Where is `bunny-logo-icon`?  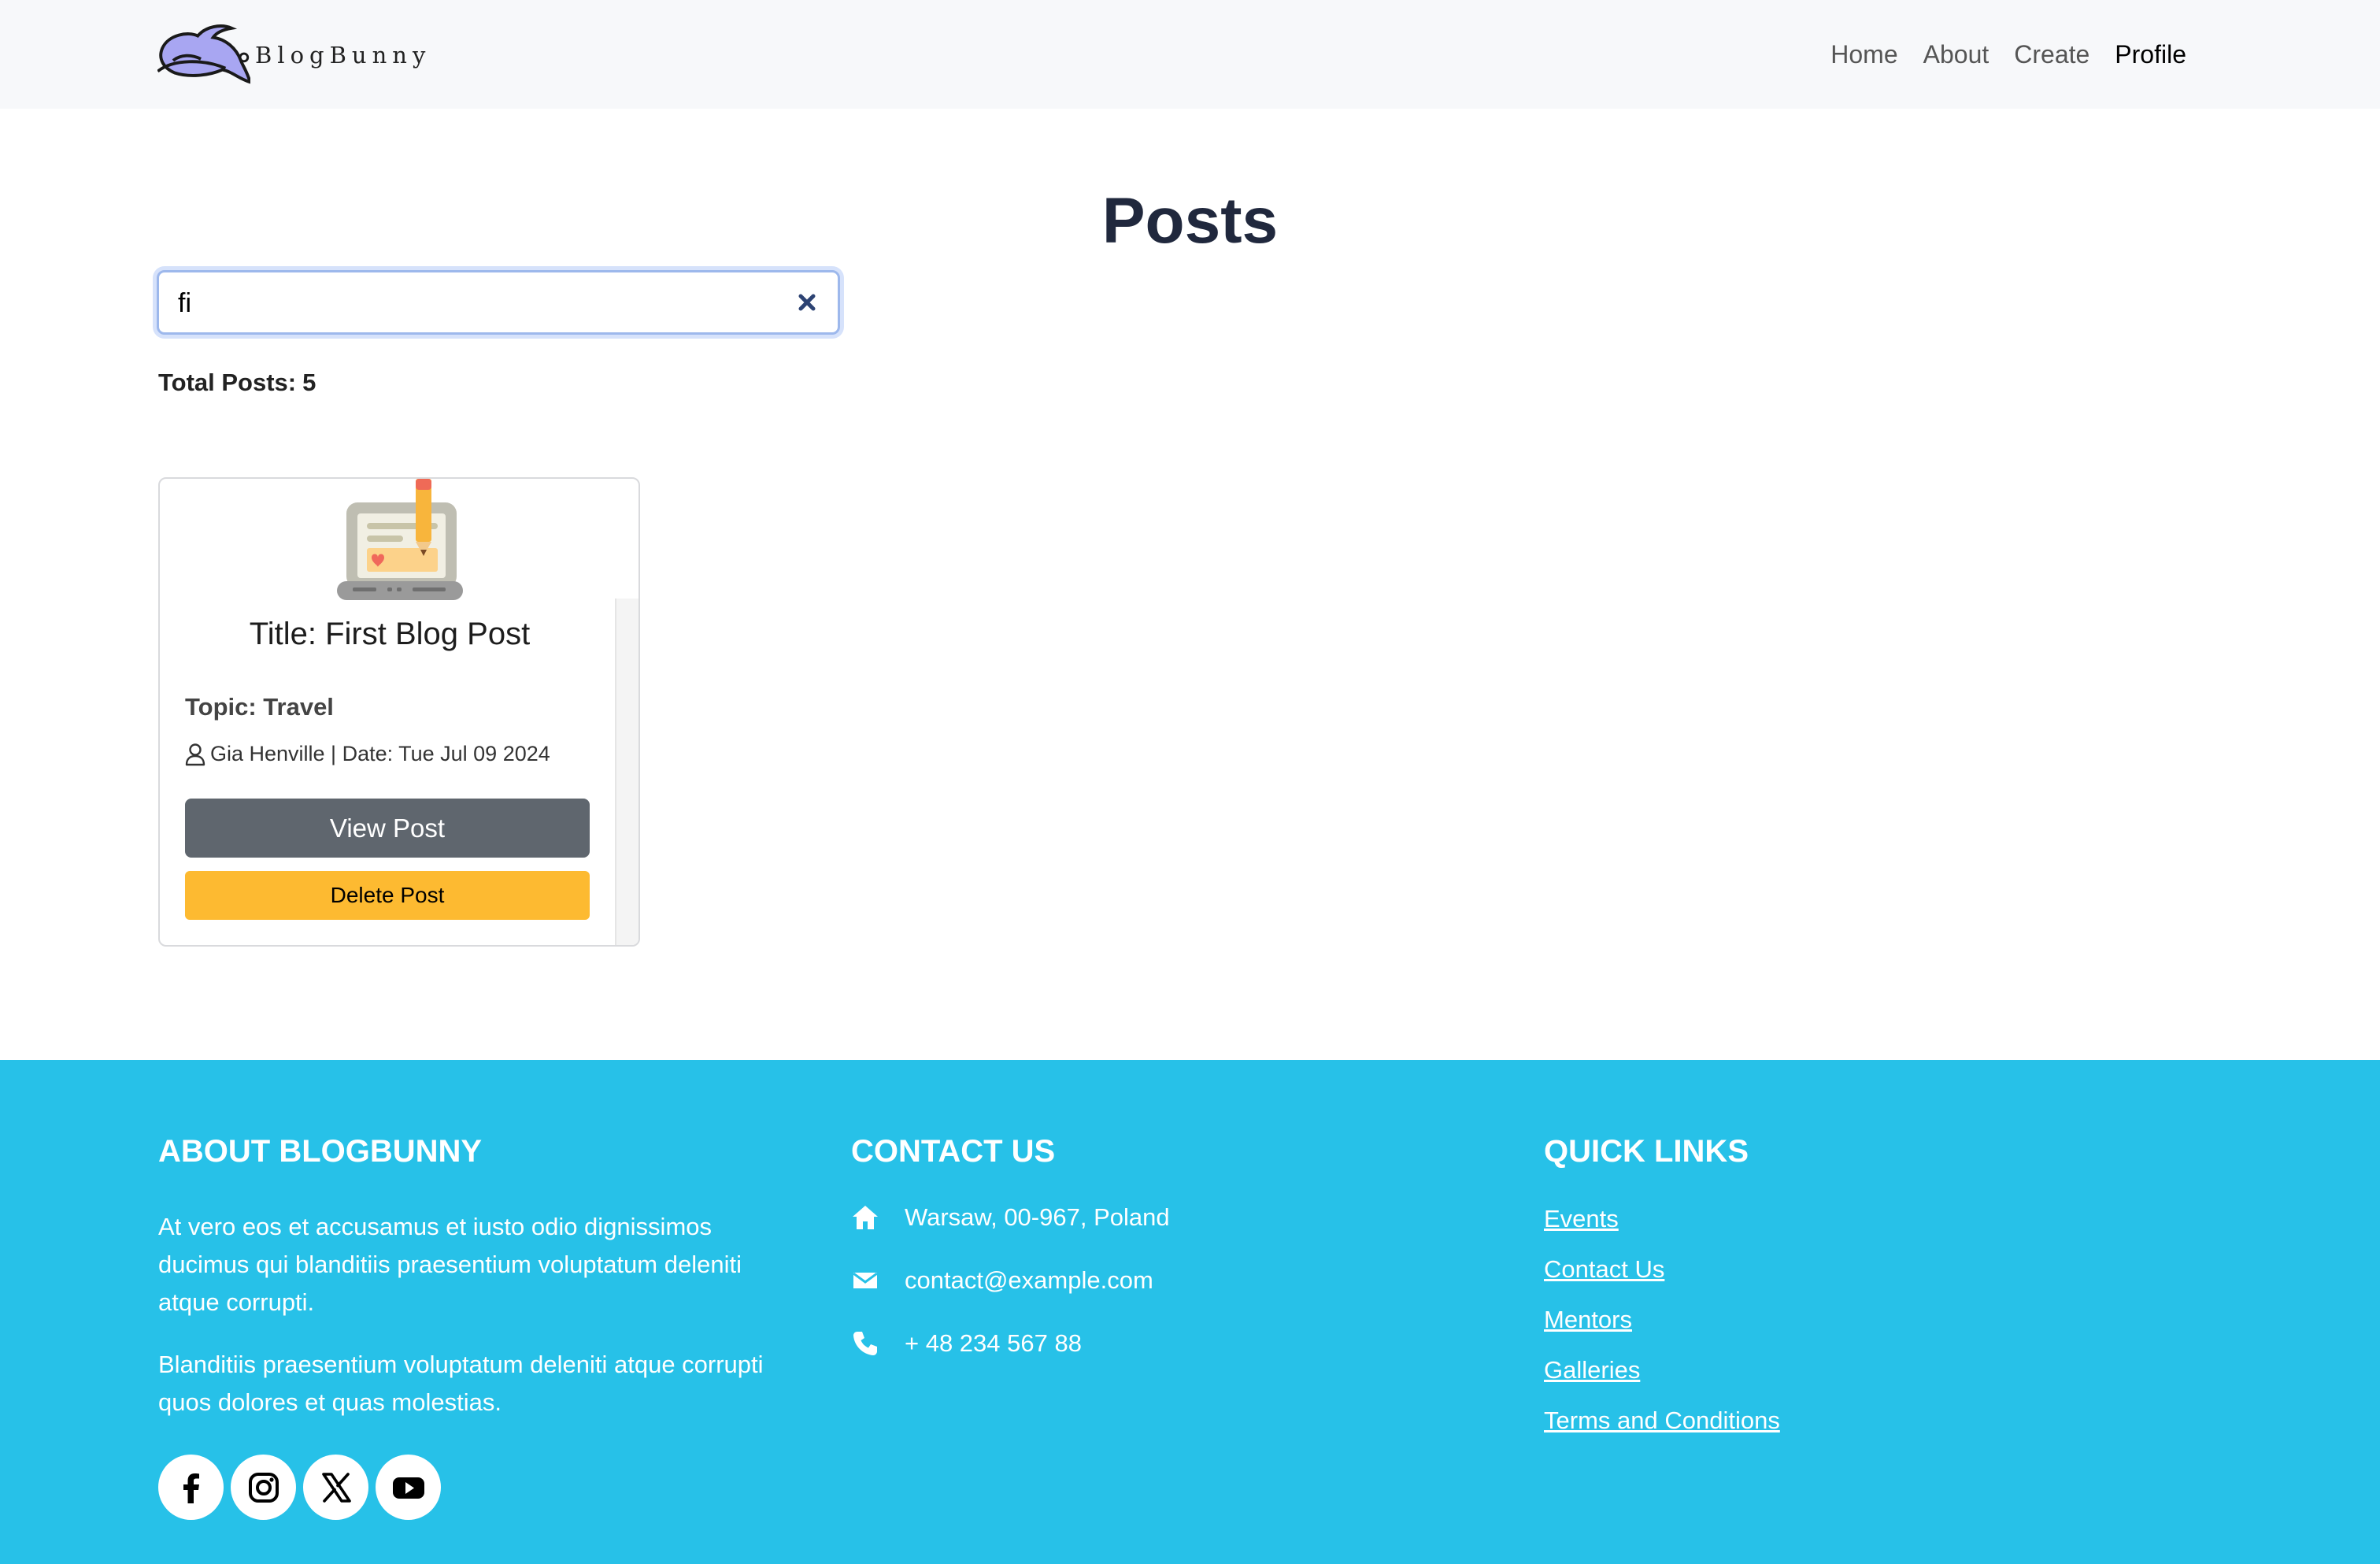
bunny-logo-icon is located at coordinates (203, 54).